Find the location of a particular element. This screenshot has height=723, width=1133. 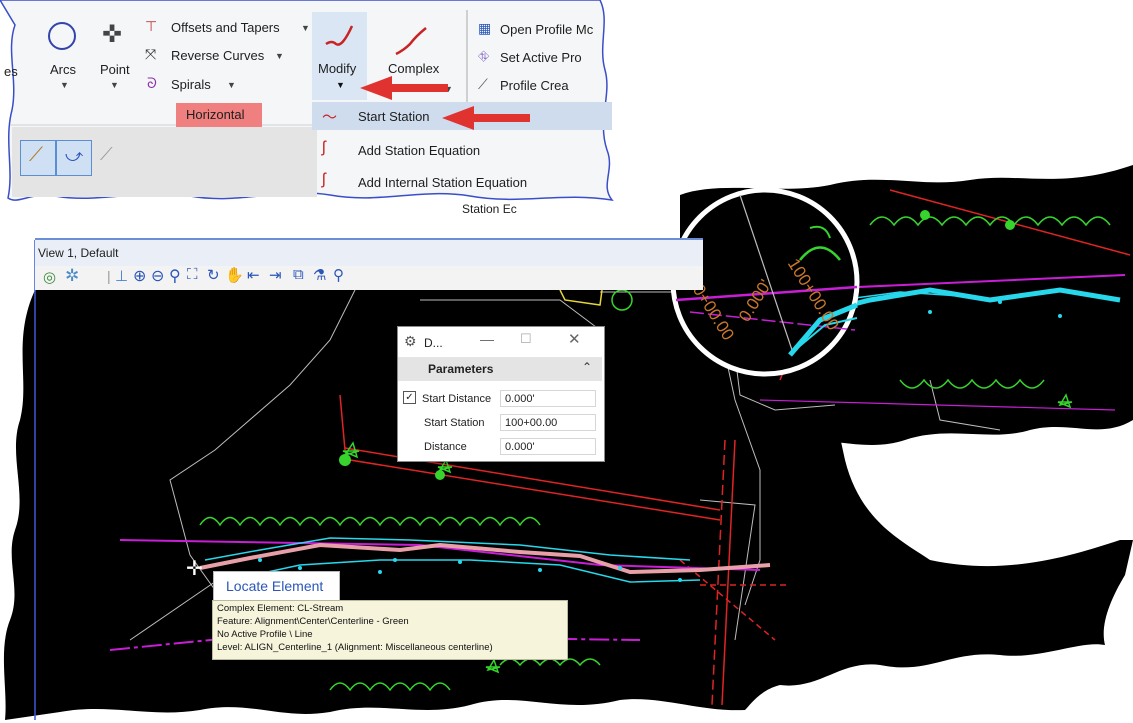

parameters-label: Parameters is located at coordinates (461, 369).